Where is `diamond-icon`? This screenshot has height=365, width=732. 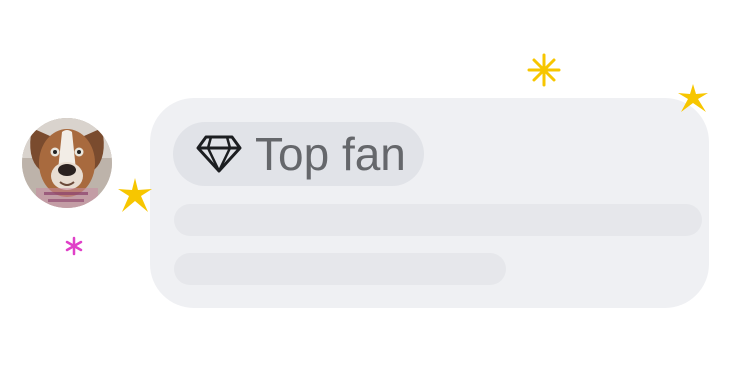
diamond-icon is located at coordinates (219, 154).